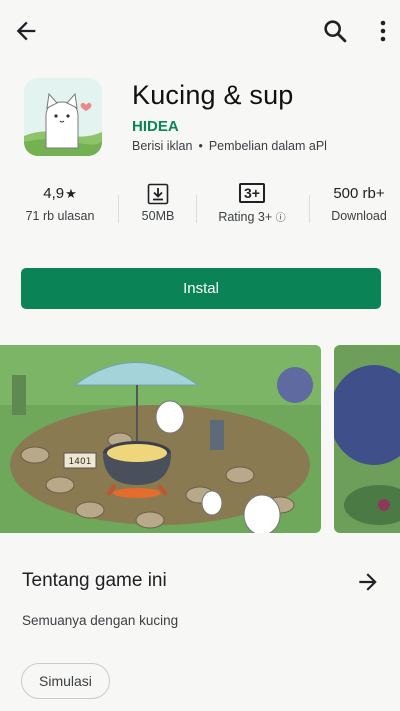 The width and height of the screenshot is (400, 711). Describe the element at coordinates (201, 288) in the screenshot. I see `install-button: Instal` at that location.